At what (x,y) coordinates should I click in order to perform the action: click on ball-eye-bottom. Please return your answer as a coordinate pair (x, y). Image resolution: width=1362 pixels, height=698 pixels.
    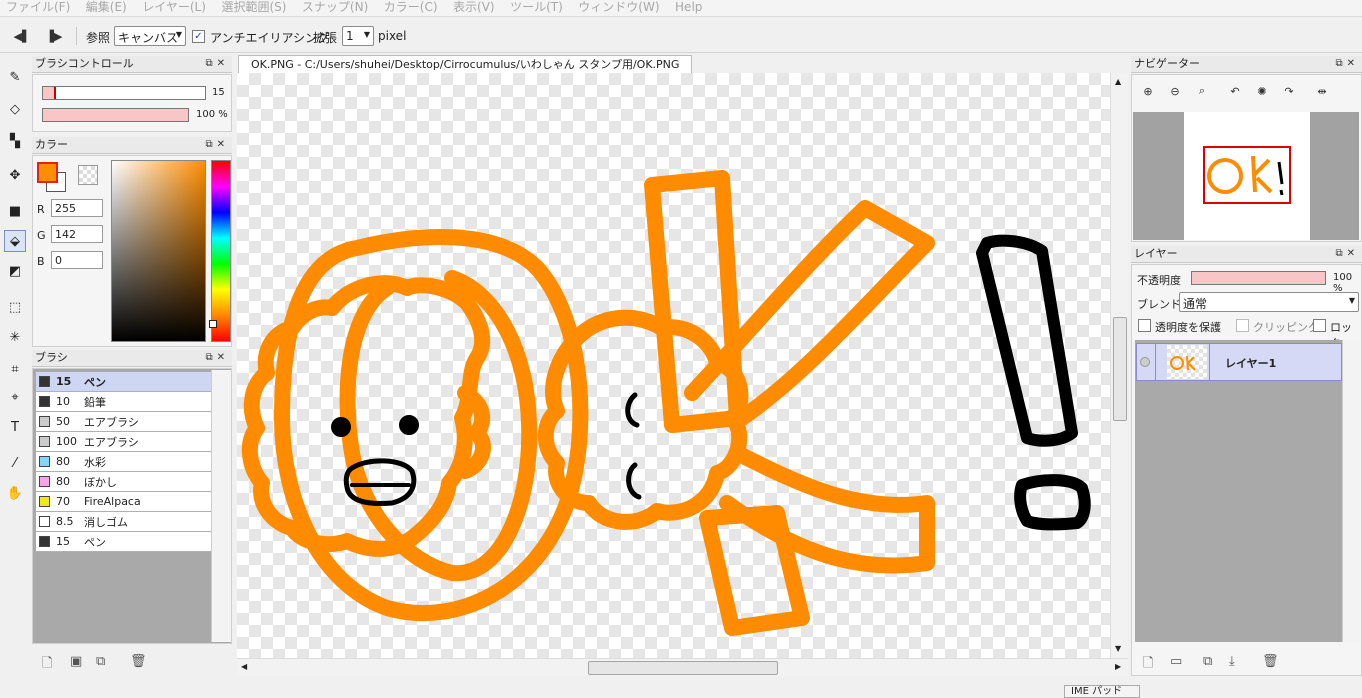
    Looking at the image, I should click on (634, 481).